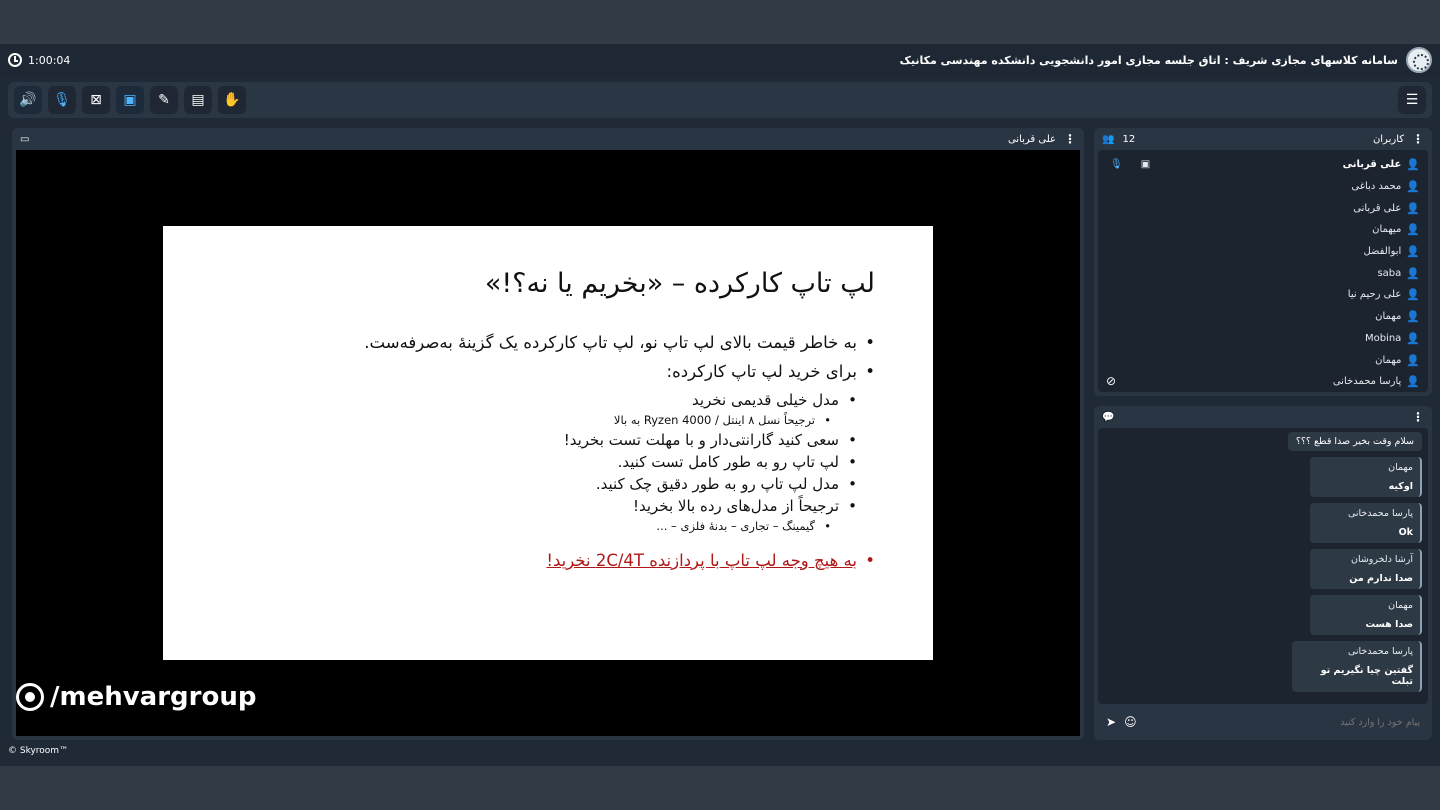 The height and width of the screenshot is (810, 1440). Describe the element at coordinates (1263, 165) in the screenshot. I see `user-item: 👤 علی قربانی ▣ 🎙` at that location.